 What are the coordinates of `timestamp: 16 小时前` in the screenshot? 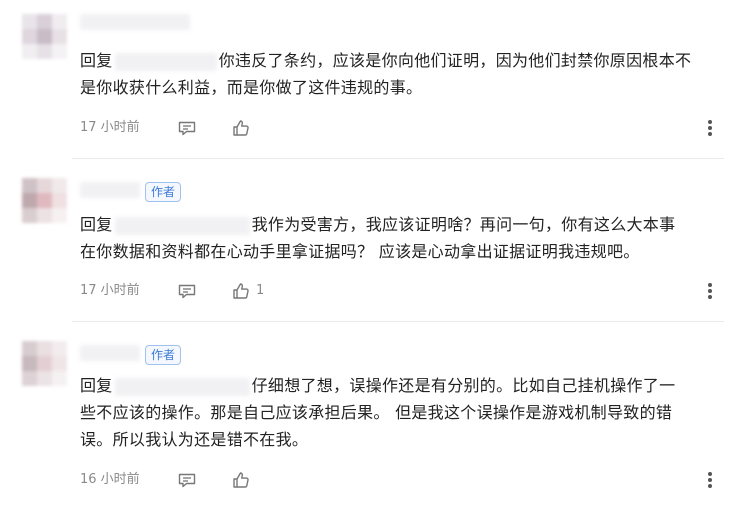 It's located at (110, 479).